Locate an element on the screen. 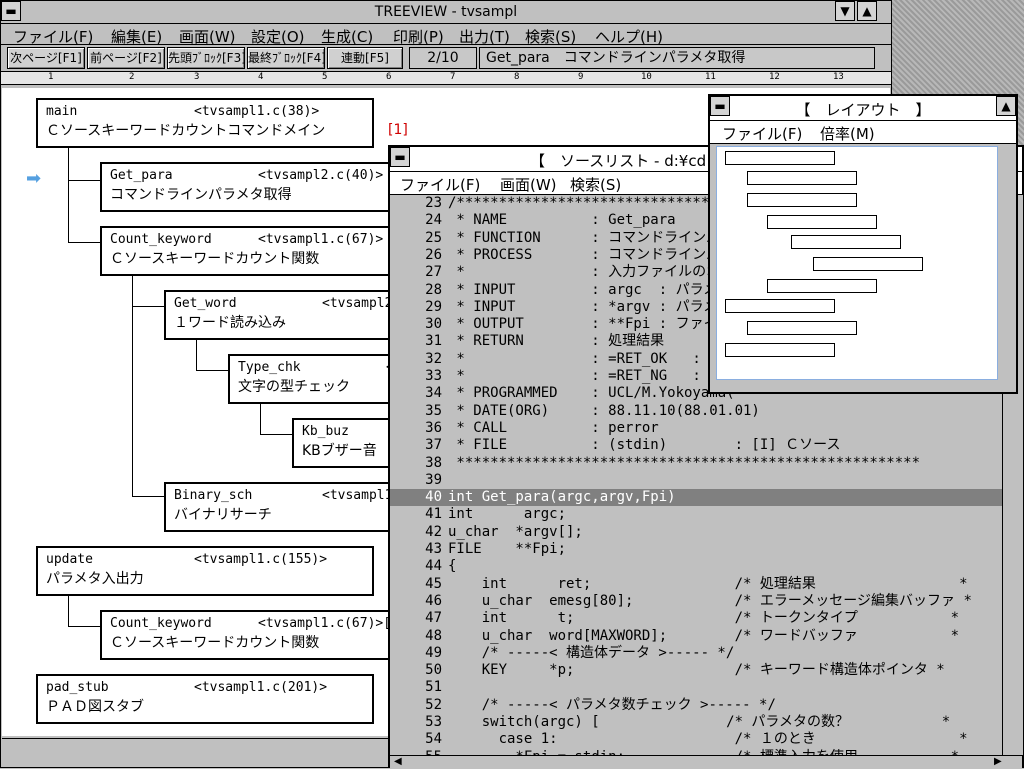  line-number: 29 is located at coordinates (433, 306).